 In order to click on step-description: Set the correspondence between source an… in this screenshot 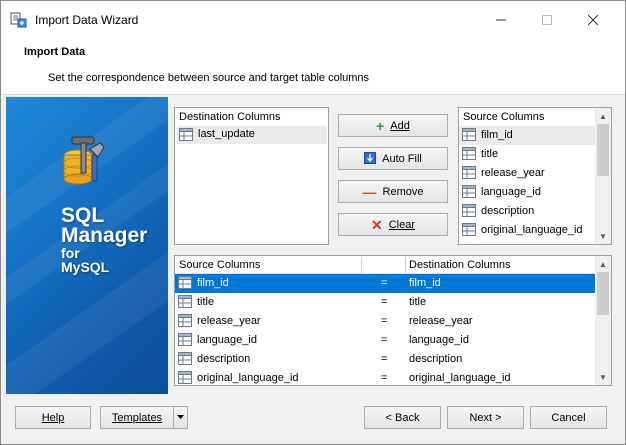, I will do `click(209, 78)`.